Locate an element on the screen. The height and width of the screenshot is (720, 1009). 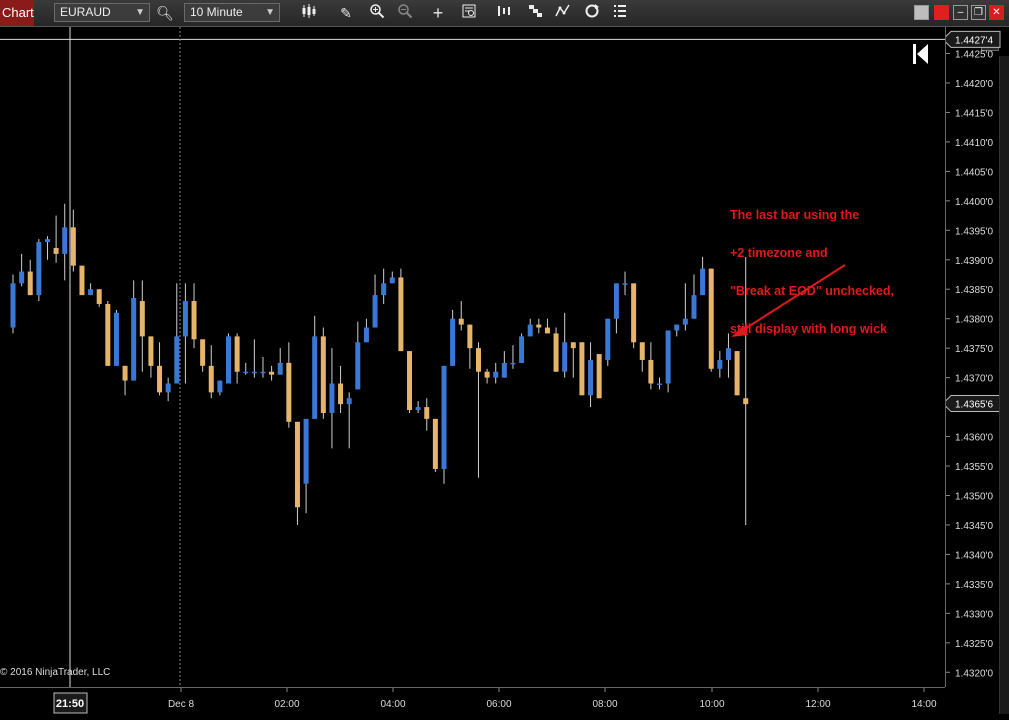
price-label: 1.4415'0 is located at coordinates (974, 113).